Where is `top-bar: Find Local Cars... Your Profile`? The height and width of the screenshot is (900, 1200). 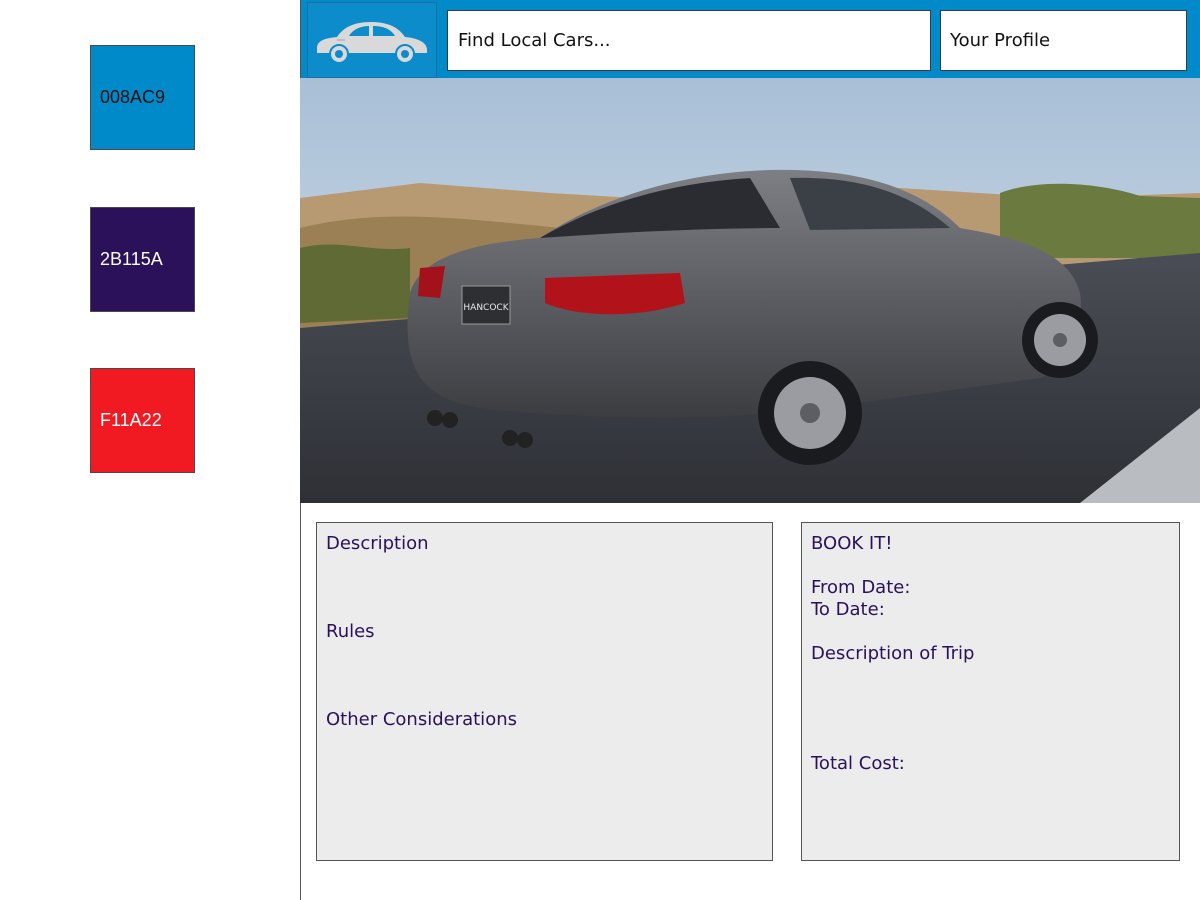
top-bar: Find Local Cars... Your Profile is located at coordinates (750, 39).